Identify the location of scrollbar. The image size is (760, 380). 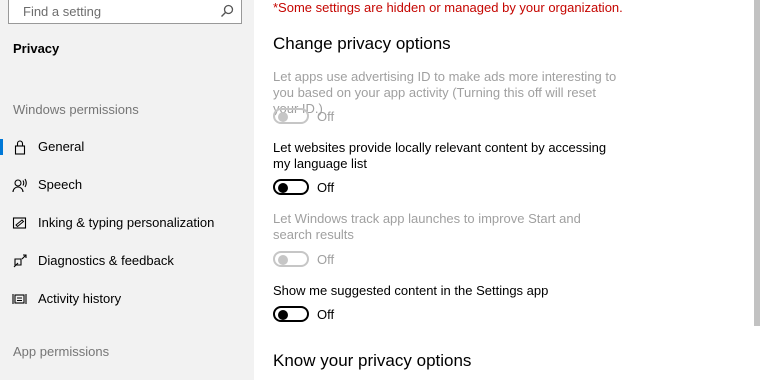
(757, 163).